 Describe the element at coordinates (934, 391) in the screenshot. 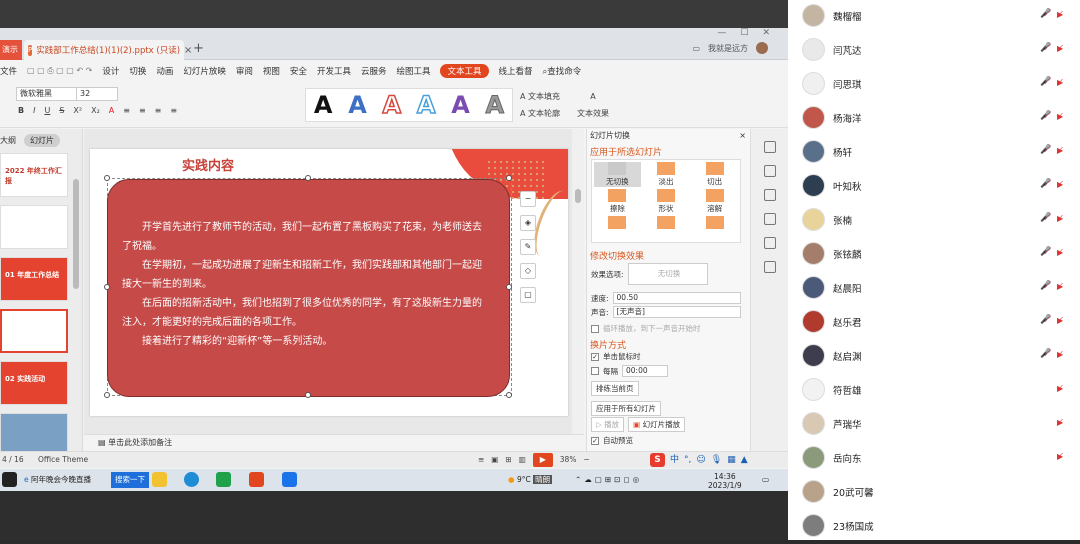

I see `attendee-row: 符哲雄 ▶̸` at that location.